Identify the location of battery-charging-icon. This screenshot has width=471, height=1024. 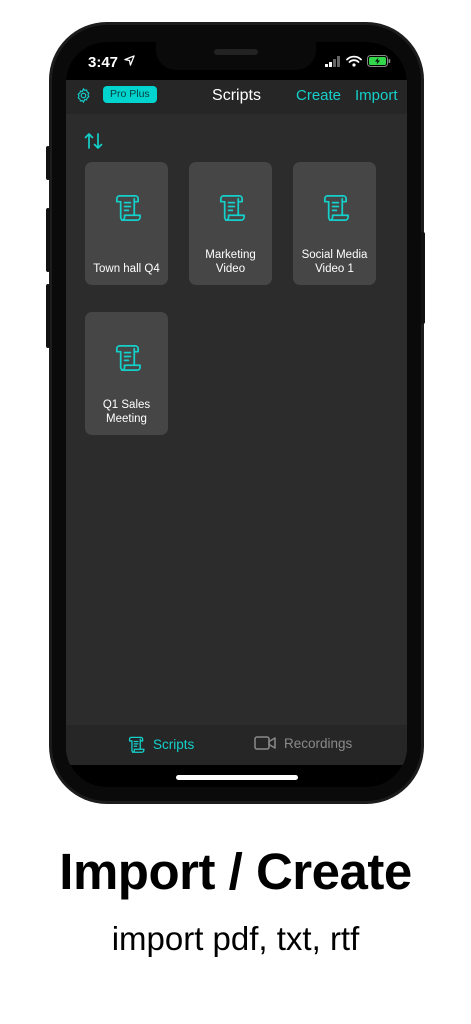
(379, 61).